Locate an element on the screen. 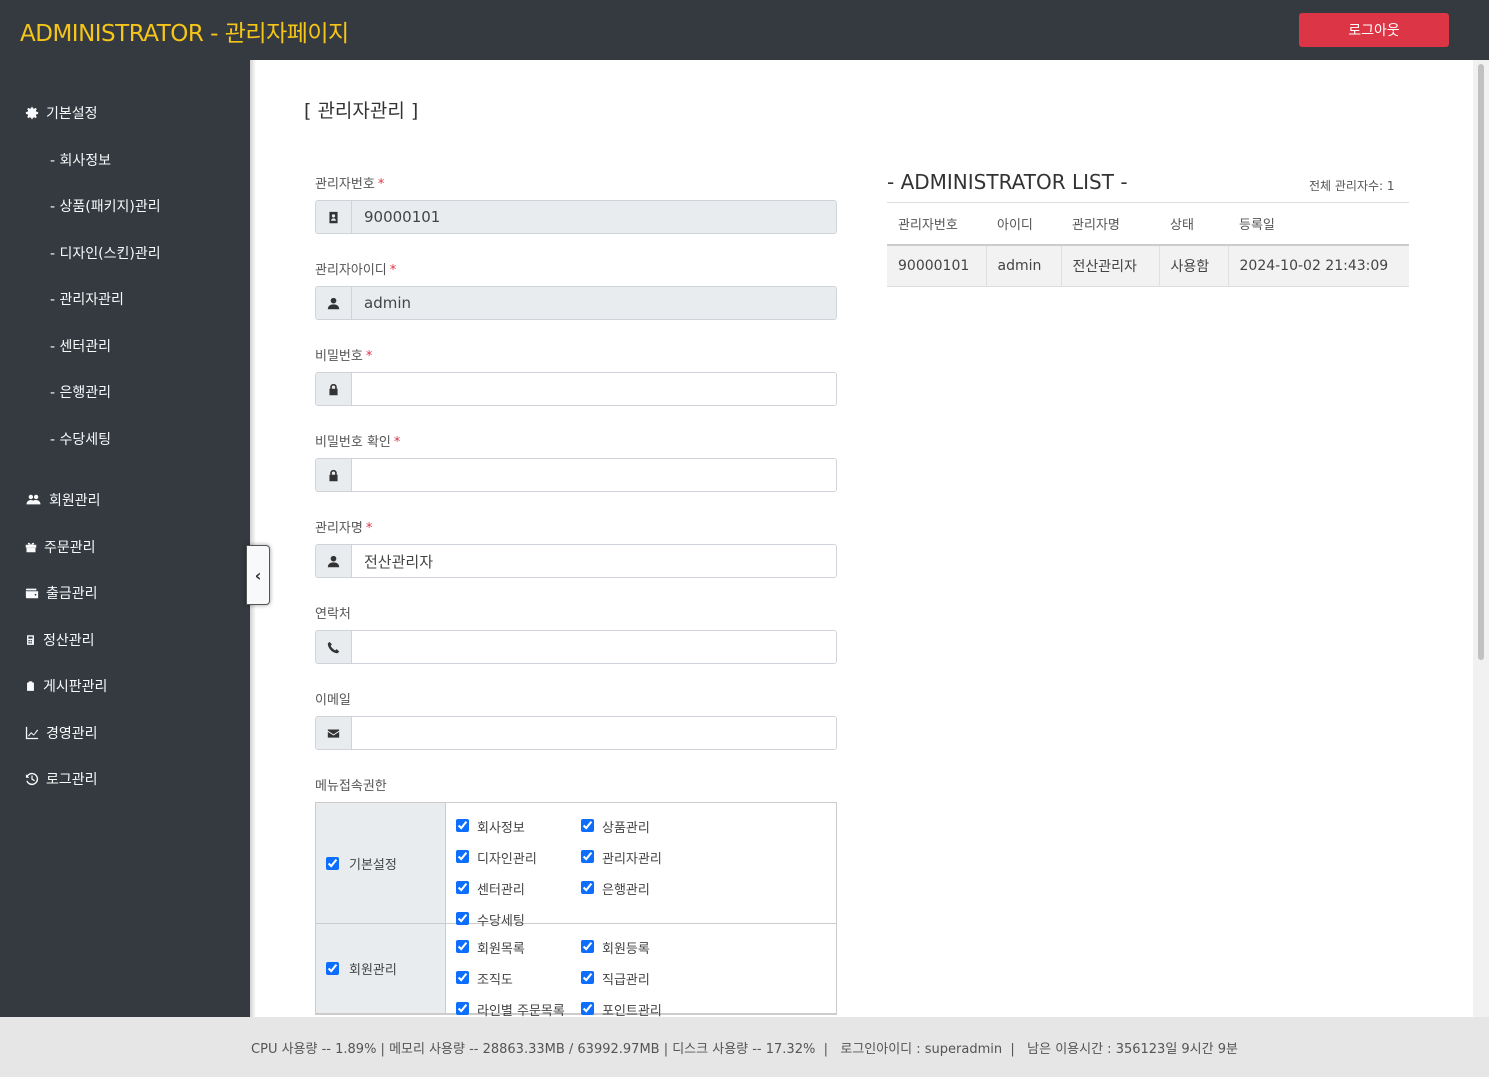 The height and width of the screenshot is (1077, 1489). sidebar-sub-bank: - 은행관리 is located at coordinates (80, 392).